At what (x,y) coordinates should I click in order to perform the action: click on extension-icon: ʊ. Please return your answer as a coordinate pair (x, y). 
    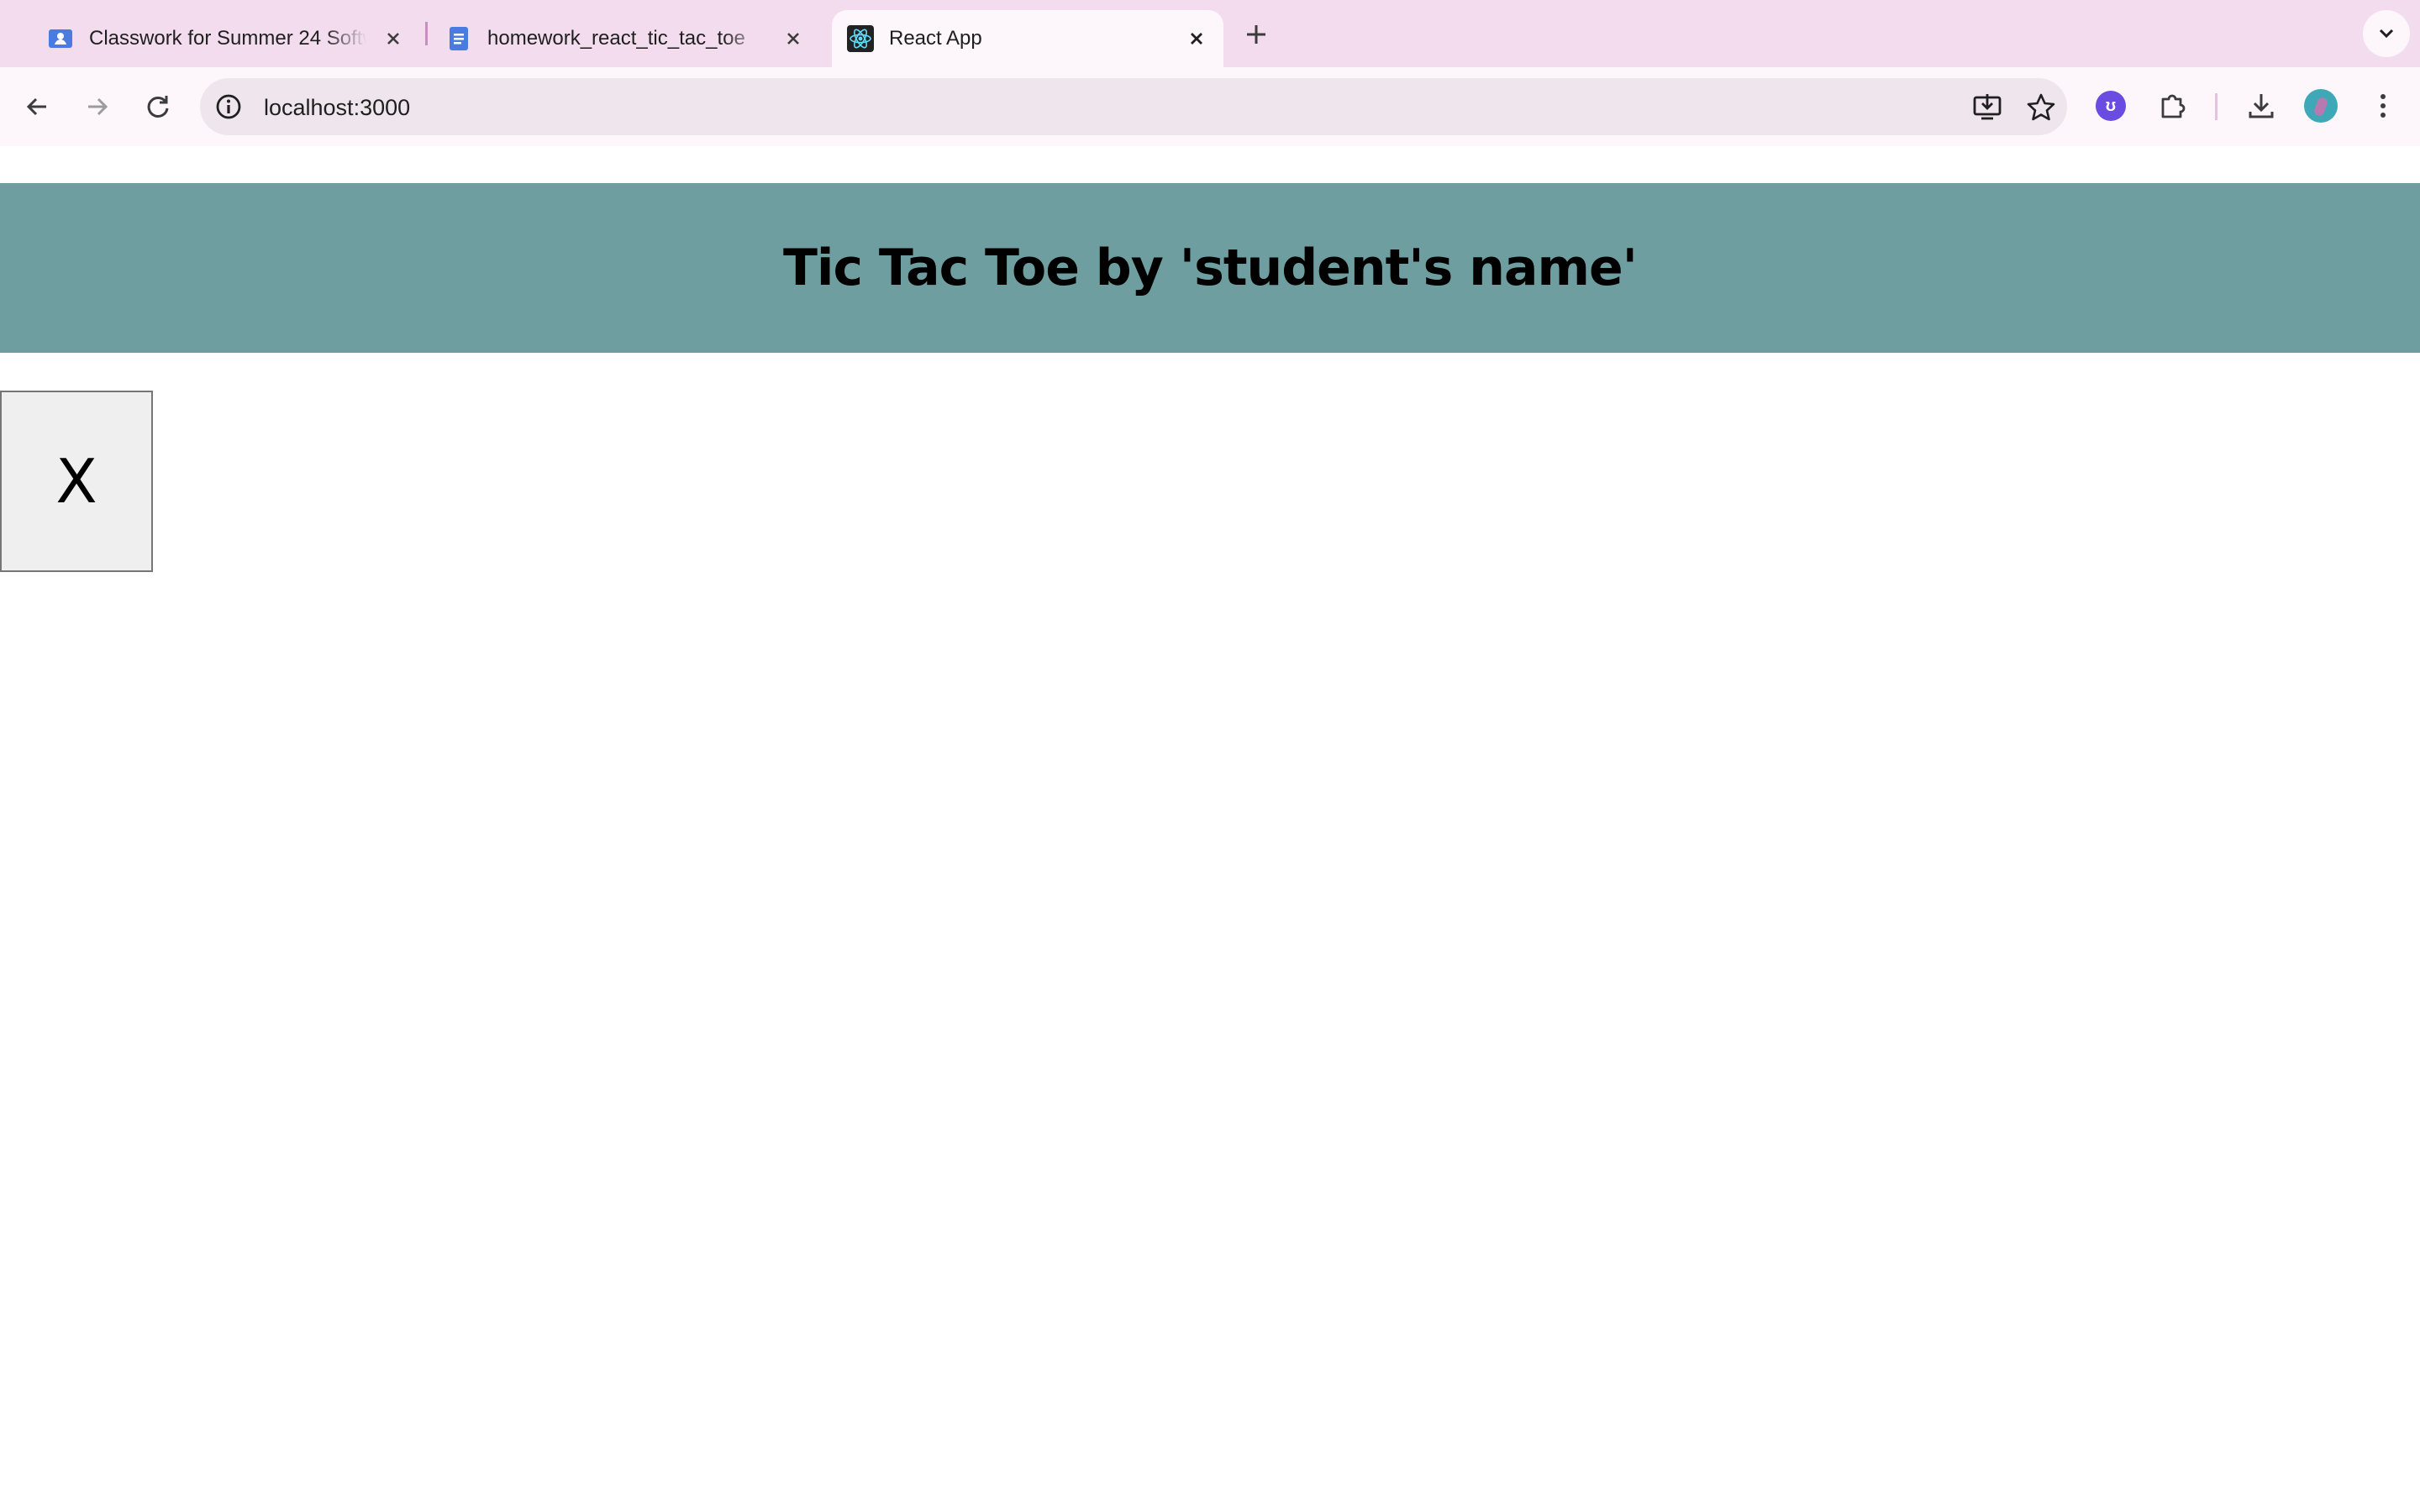
    Looking at the image, I should click on (2111, 106).